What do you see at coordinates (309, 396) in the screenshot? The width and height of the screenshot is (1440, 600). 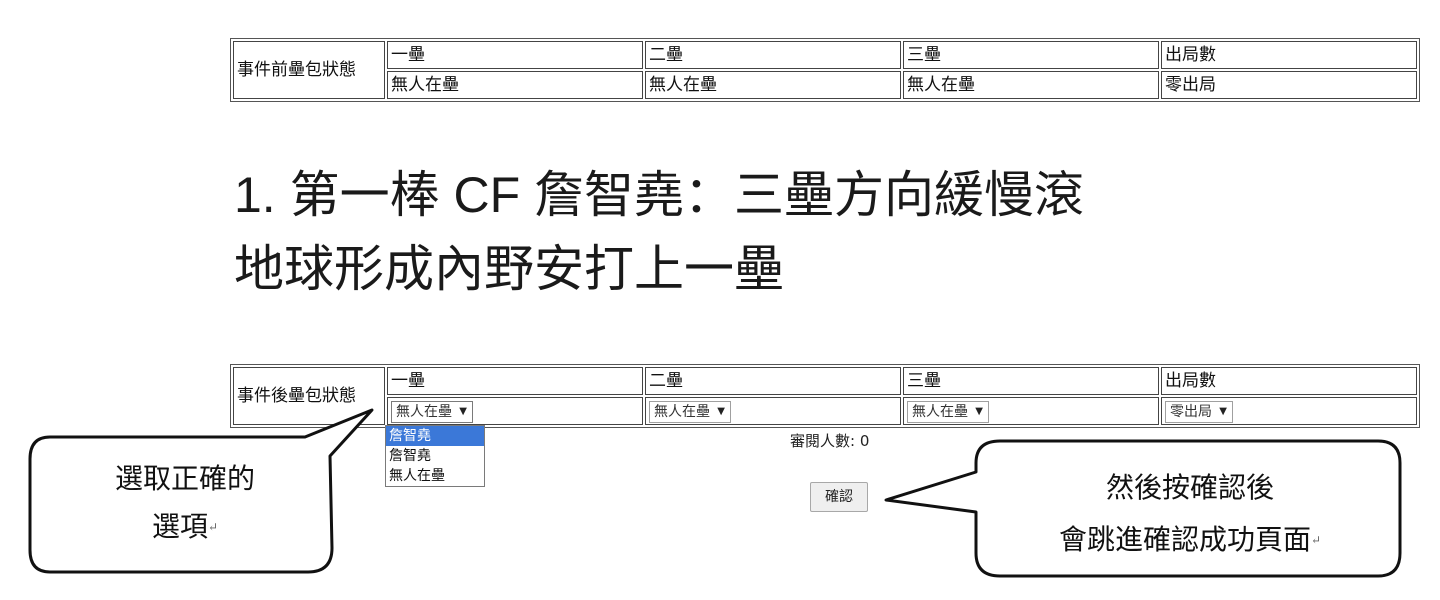 I see `after-state-label: 事件後壘包狀態` at bounding box center [309, 396].